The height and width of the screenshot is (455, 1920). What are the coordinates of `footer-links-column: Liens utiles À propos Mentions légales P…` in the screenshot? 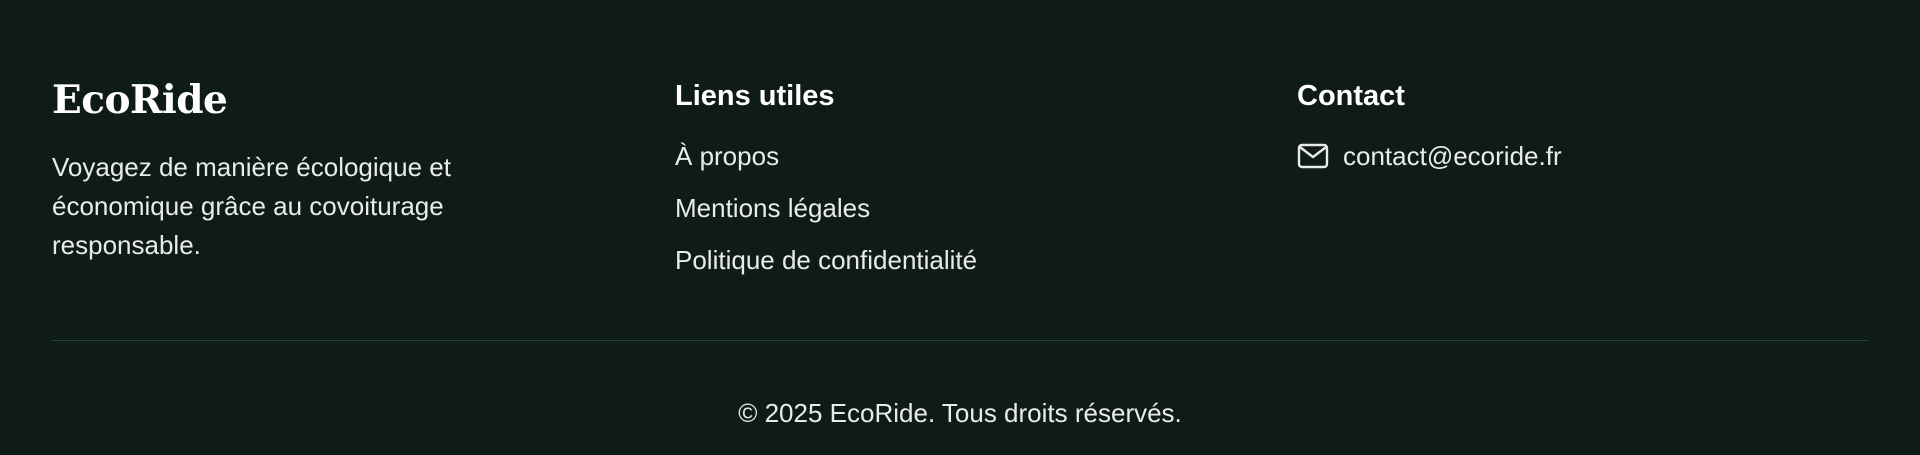 It's located at (935, 184).